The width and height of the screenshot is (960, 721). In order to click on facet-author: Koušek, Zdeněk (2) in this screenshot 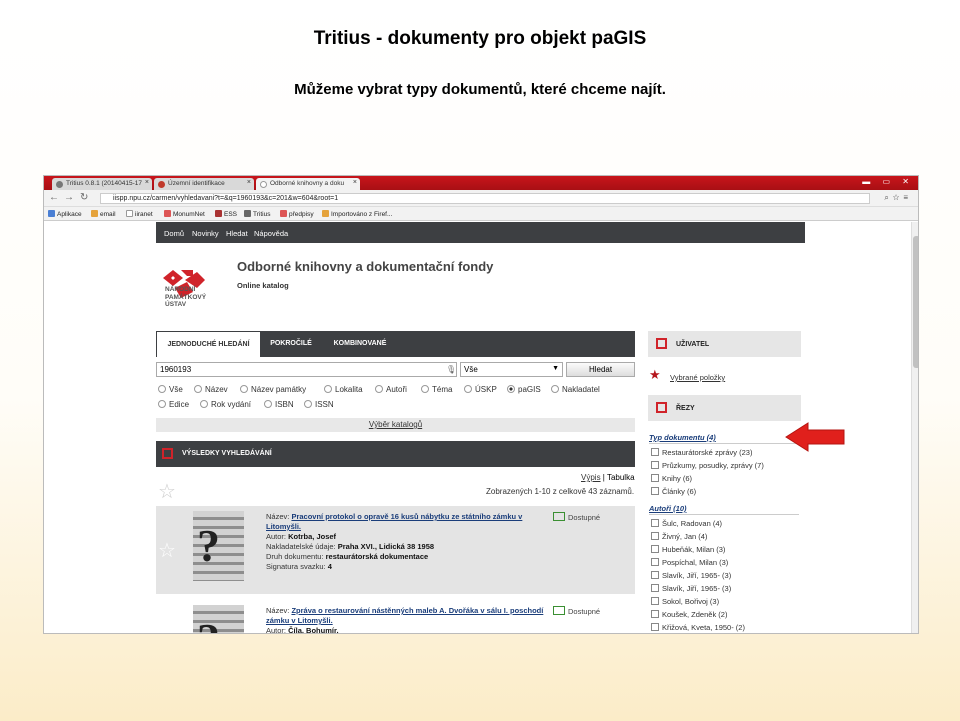, I will do `click(689, 614)`.